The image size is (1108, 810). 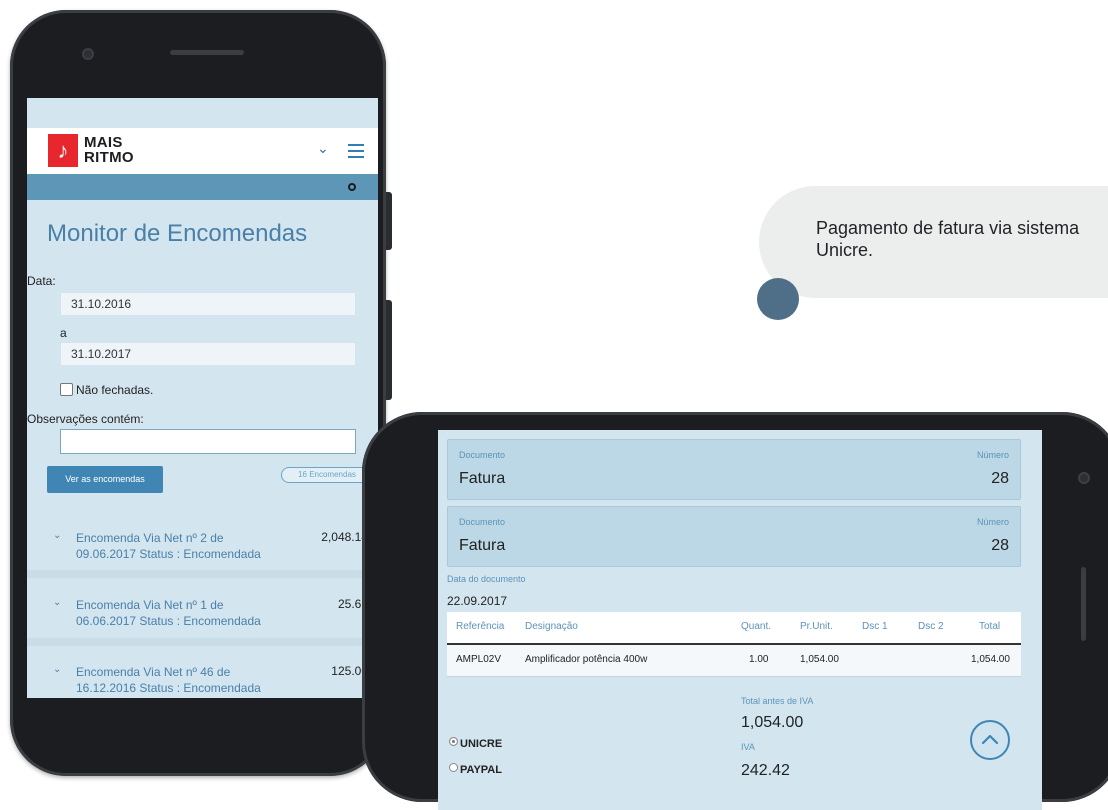 What do you see at coordinates (948, 239) in the screenshot?
I see `callout-text: Pagamento de fatura via sistema Unicre.` at bounding box center [948, 239].